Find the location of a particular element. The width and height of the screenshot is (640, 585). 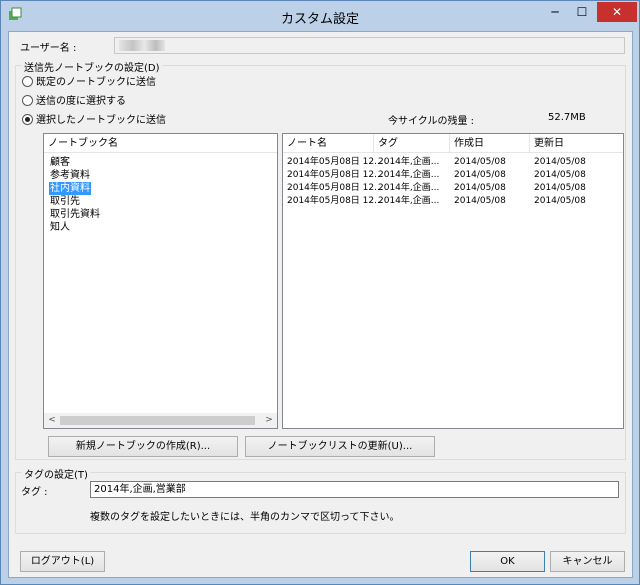

ok-button: OK is located at coordinates (507, 561).